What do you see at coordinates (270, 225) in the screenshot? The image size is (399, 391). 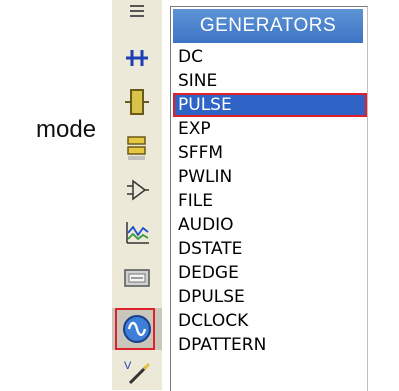 I see `generator-item-audio: AUDIO` at bounding box center [270, 225].